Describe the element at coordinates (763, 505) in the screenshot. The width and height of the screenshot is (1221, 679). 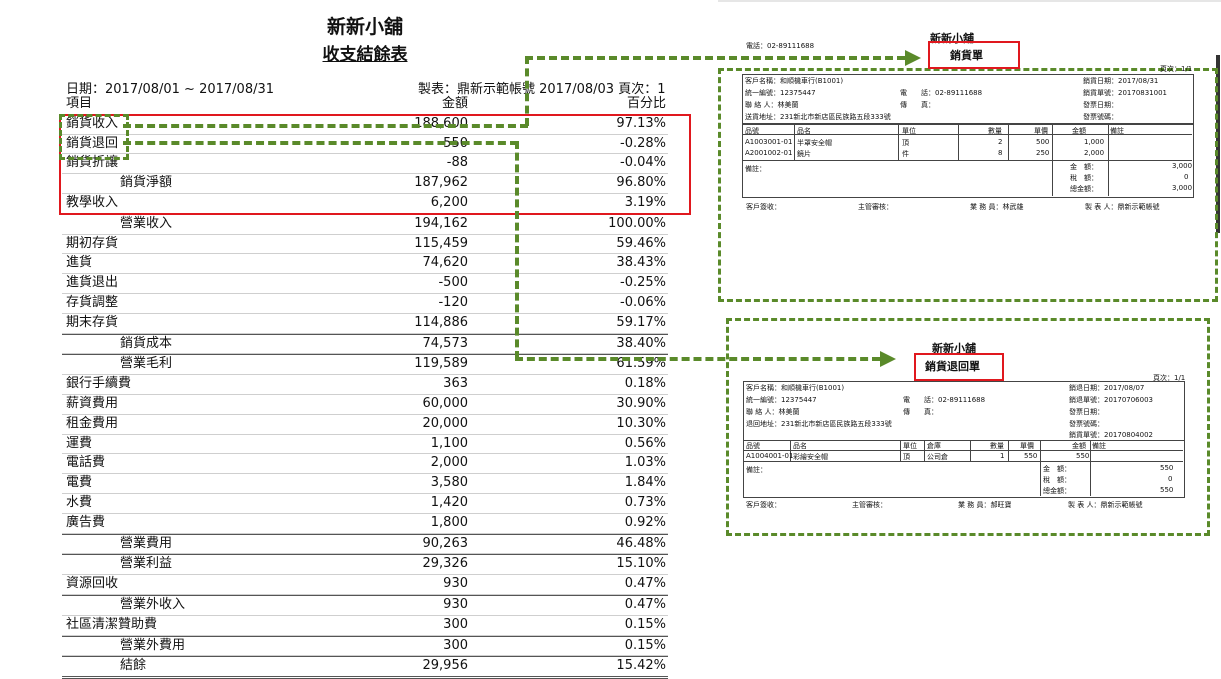
I see `return-sign-customer: 客戶簽收：` at that location.